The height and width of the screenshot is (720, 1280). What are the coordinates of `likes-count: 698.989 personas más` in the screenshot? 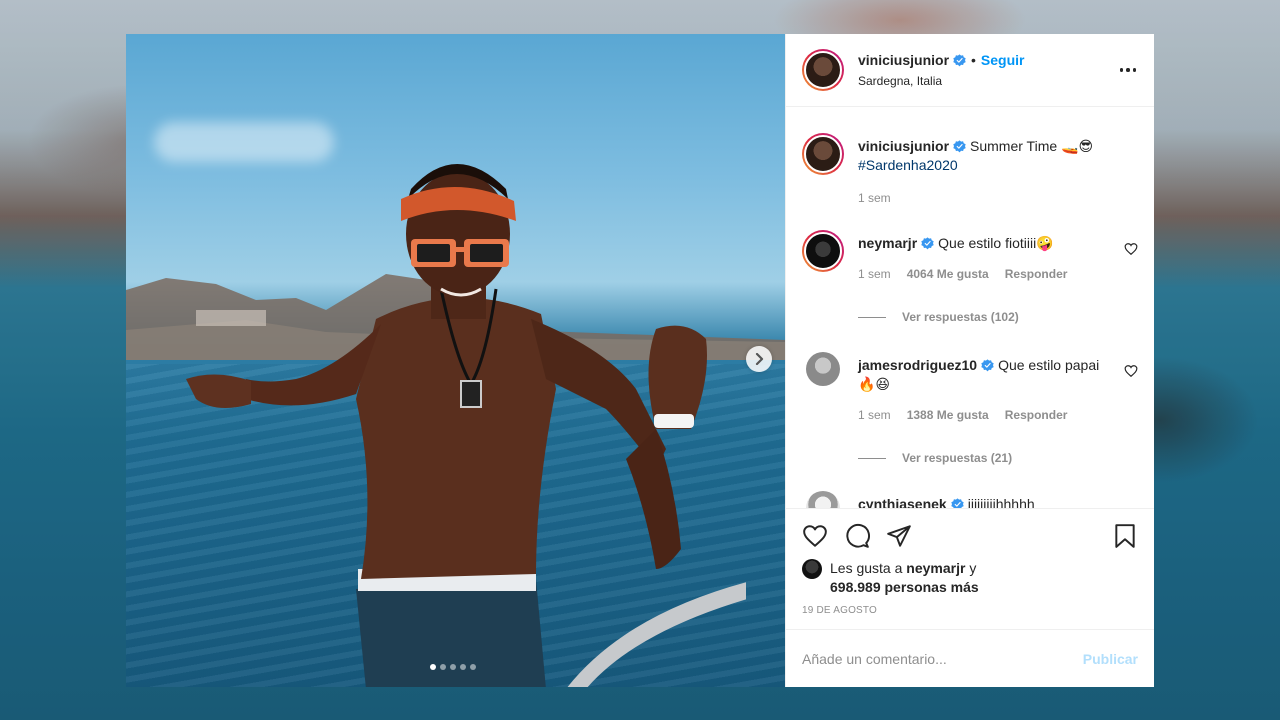 It's located at (904, 587).